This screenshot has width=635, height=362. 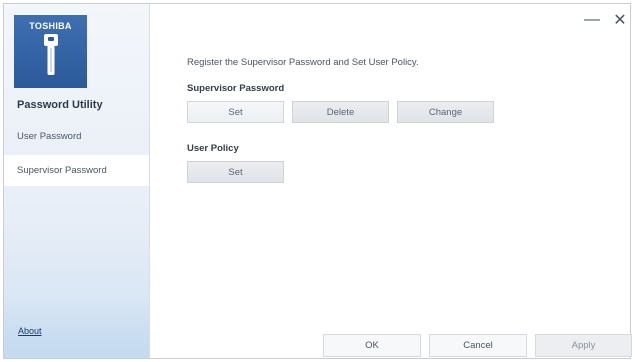 What do you see at coordinates (213, 148) in the screenshot?
I see `user-policy-heading: User Policy` at bounding box center [213, 148].